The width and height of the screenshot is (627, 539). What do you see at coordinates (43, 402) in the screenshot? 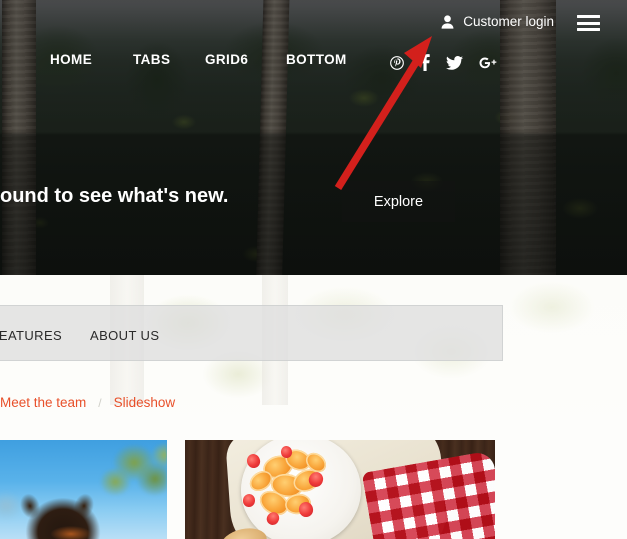
I see `breadcrumb-item-meet-the-team: Meet the team` at bounding box center [43, 402].